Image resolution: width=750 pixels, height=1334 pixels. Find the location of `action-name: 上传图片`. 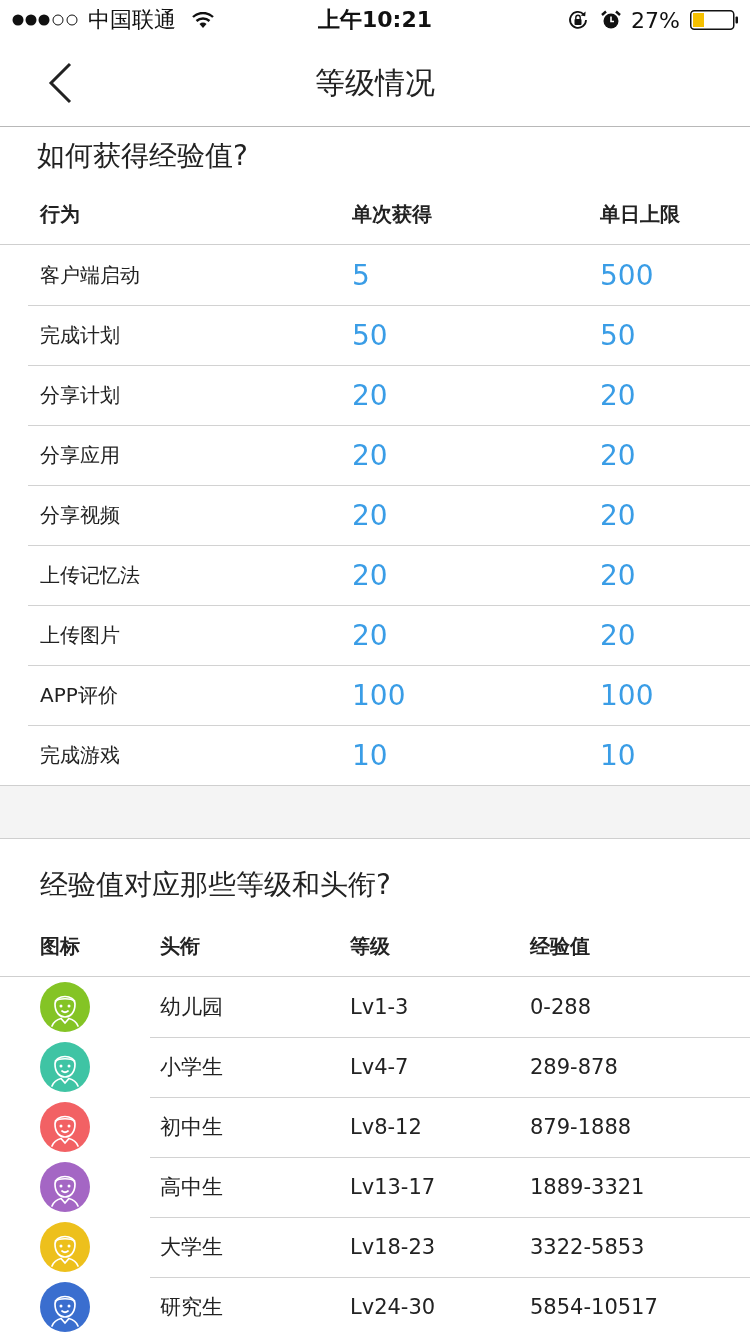

action-name: 上传图片 is located at coordinates (80, 635).